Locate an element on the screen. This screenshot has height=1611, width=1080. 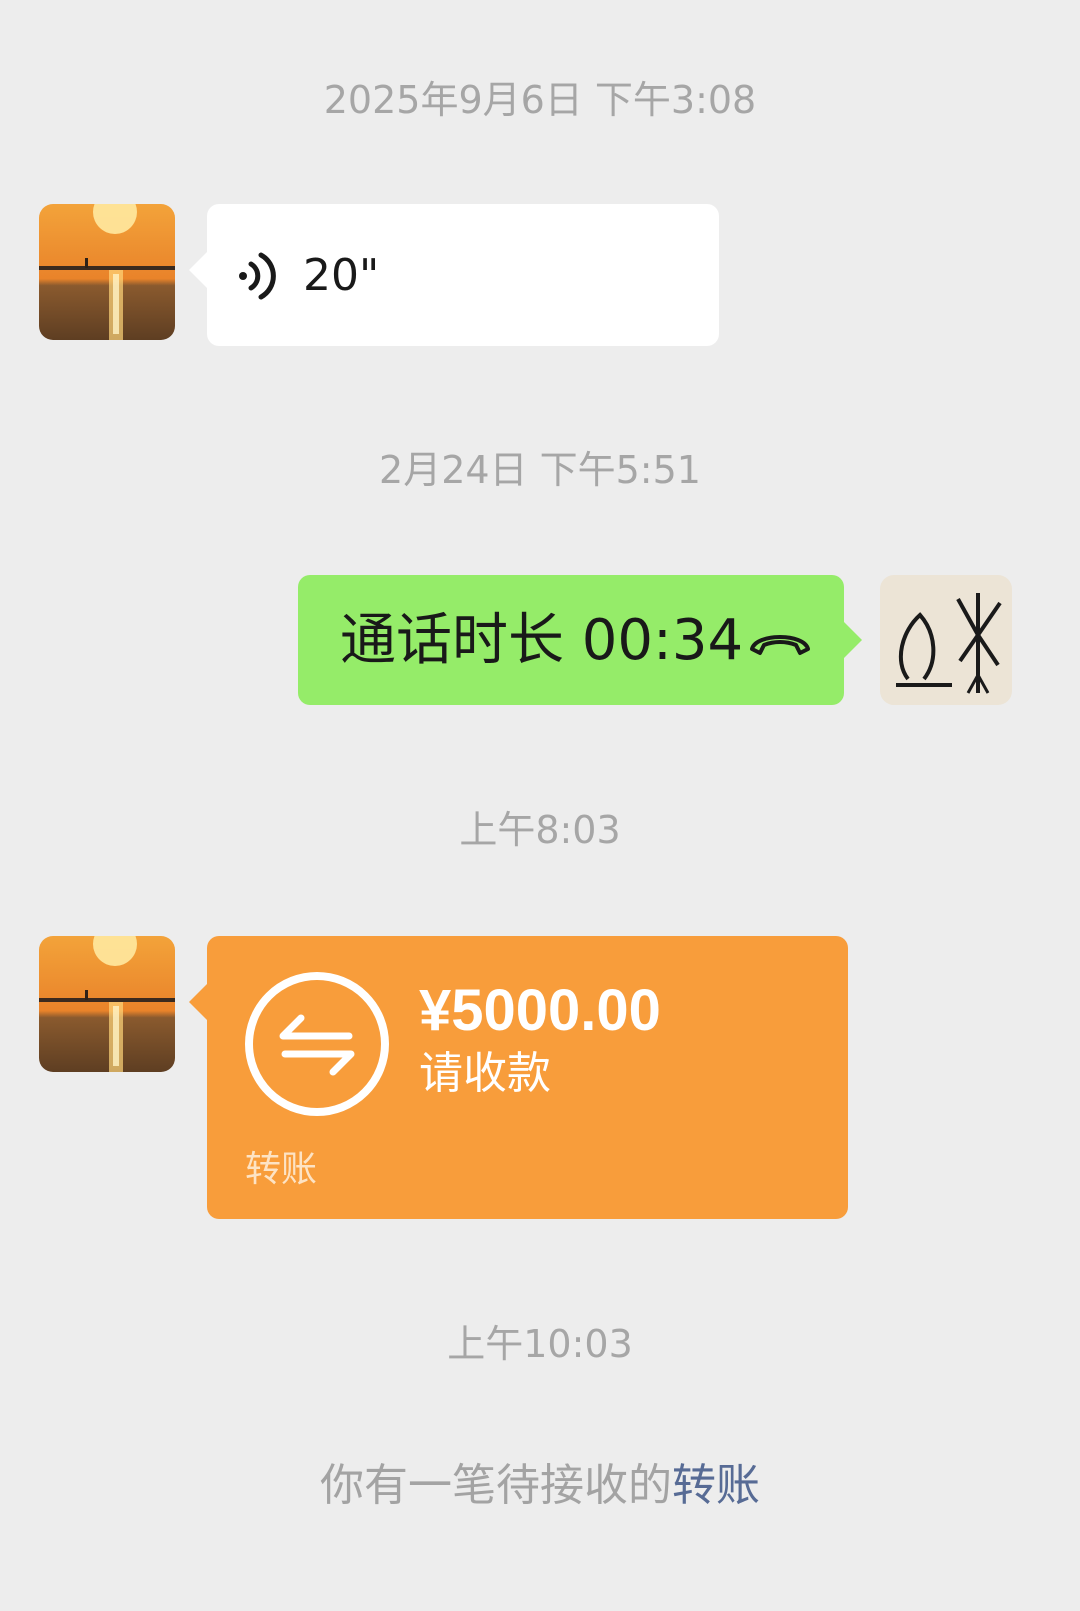
call-duration-text: 通话时长 00:34 is located at coordinates (542, 640).